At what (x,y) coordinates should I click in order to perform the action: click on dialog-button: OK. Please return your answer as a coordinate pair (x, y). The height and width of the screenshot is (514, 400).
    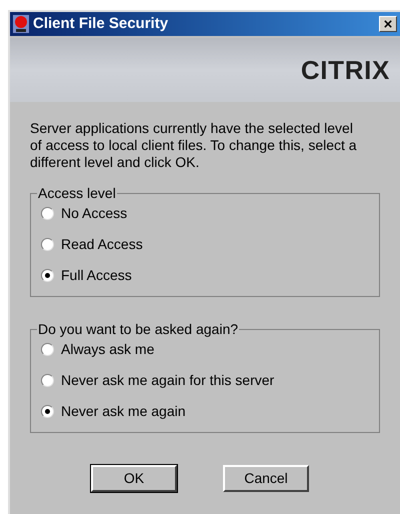
    Looking at the image, I should click on (134, 478).